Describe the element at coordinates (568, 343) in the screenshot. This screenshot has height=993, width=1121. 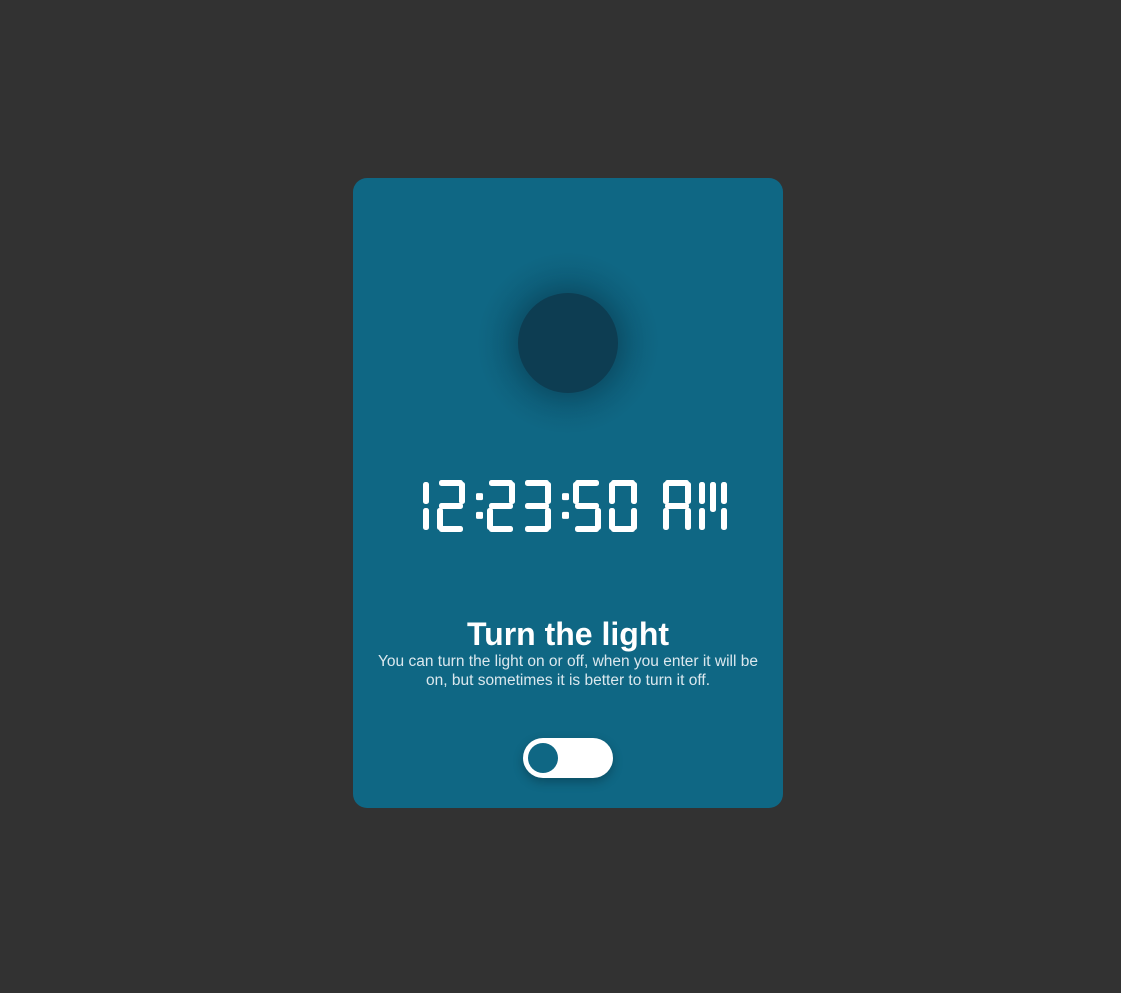
I see `light-bulb` at that location.